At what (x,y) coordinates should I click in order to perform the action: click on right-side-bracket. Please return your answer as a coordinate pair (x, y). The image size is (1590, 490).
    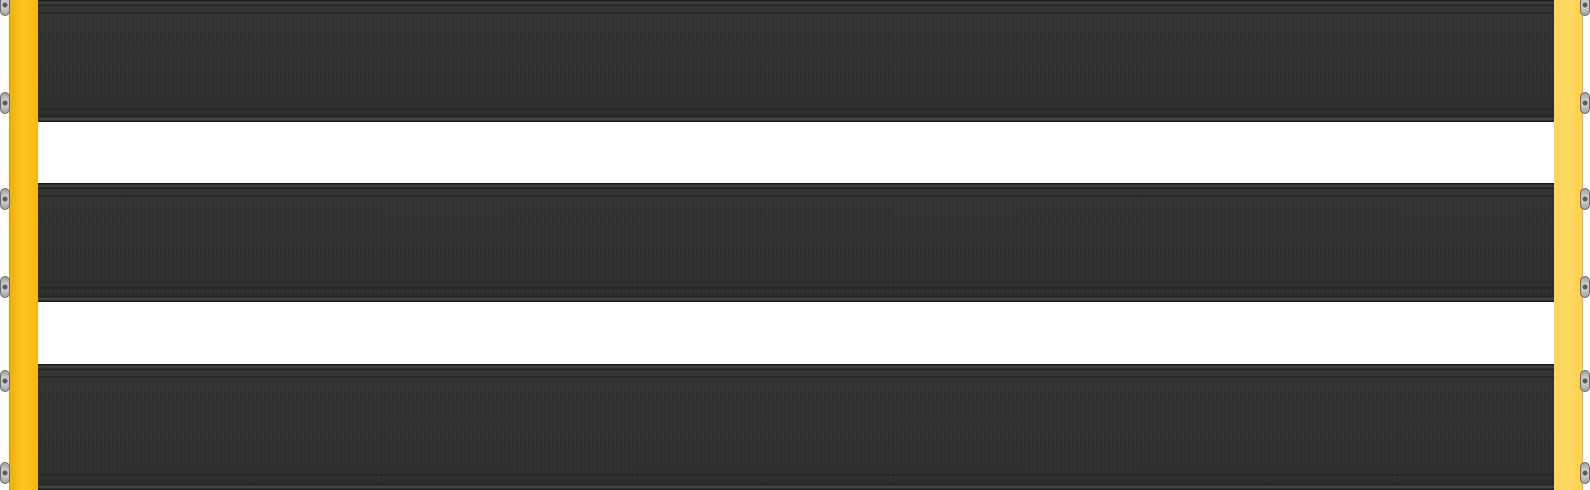
    Looking at the image, I should click on (1568, 245).